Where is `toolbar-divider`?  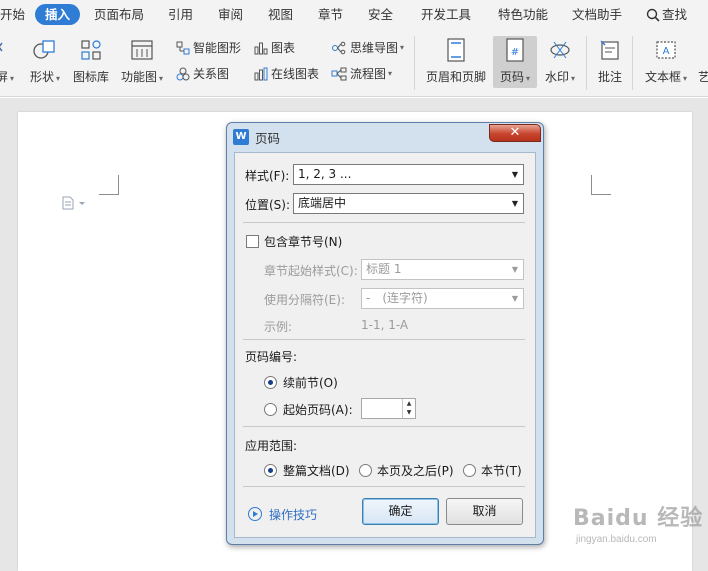
toolbar-divider is located at coordinates (414, 63).